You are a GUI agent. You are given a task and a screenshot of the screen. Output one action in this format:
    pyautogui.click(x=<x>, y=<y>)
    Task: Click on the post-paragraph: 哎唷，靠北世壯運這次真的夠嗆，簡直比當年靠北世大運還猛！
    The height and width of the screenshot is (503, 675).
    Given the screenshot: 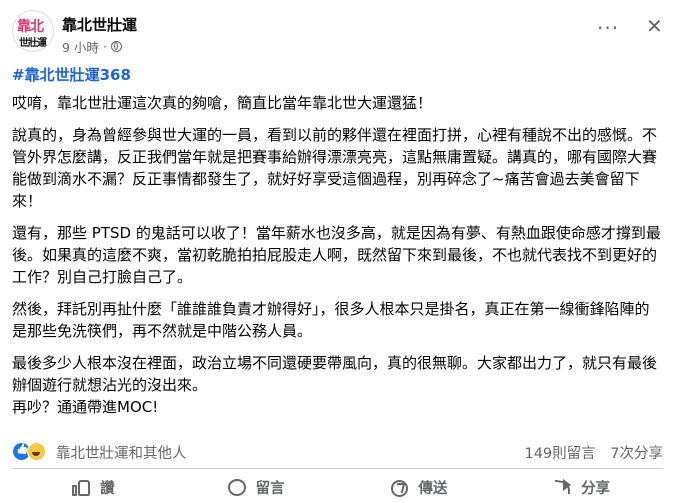 What is the action you would take?
    pyautogui.click(x=222, y=103)
    